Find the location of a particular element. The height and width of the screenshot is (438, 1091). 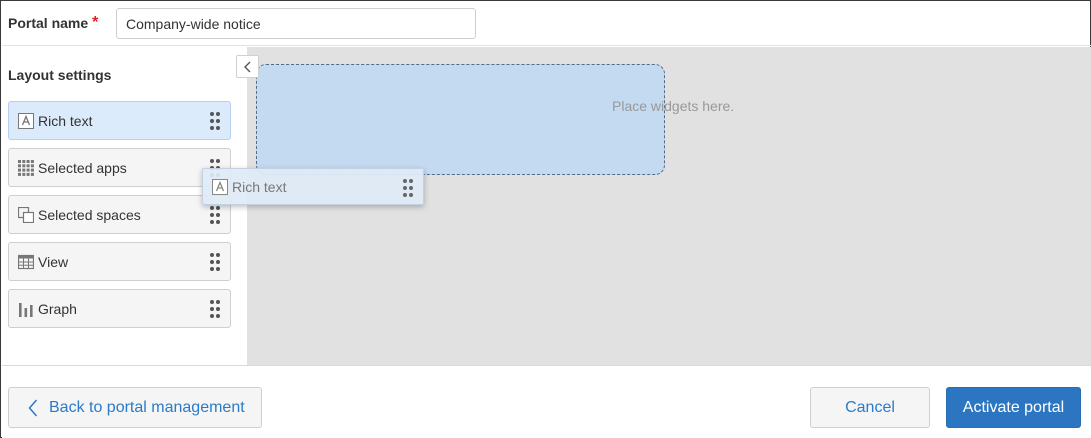

widget-label: Selected apps is located at coordinates (82, 168).